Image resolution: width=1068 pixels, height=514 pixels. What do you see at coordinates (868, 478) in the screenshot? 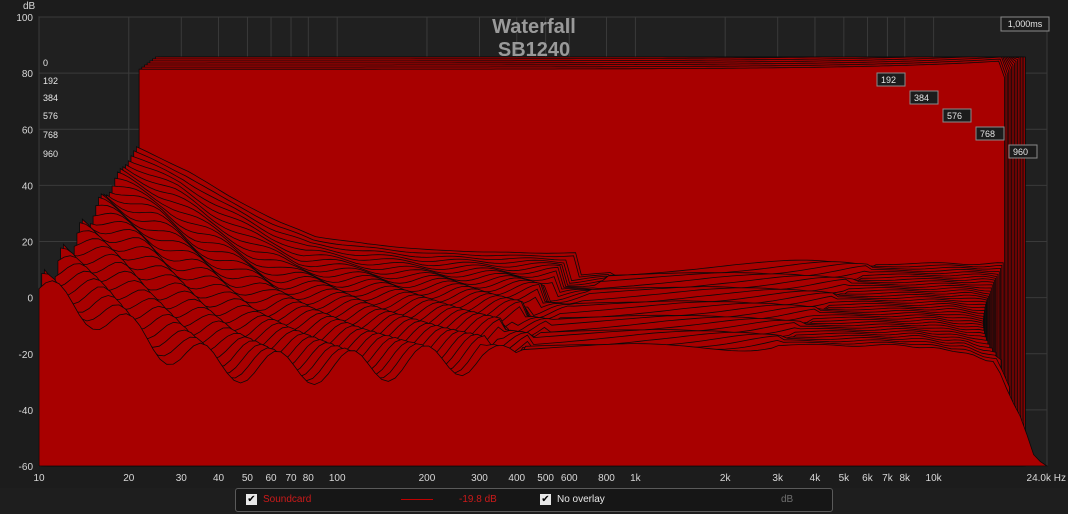
I see `x-tick-label: 6k` at bounding box center [868, 478].